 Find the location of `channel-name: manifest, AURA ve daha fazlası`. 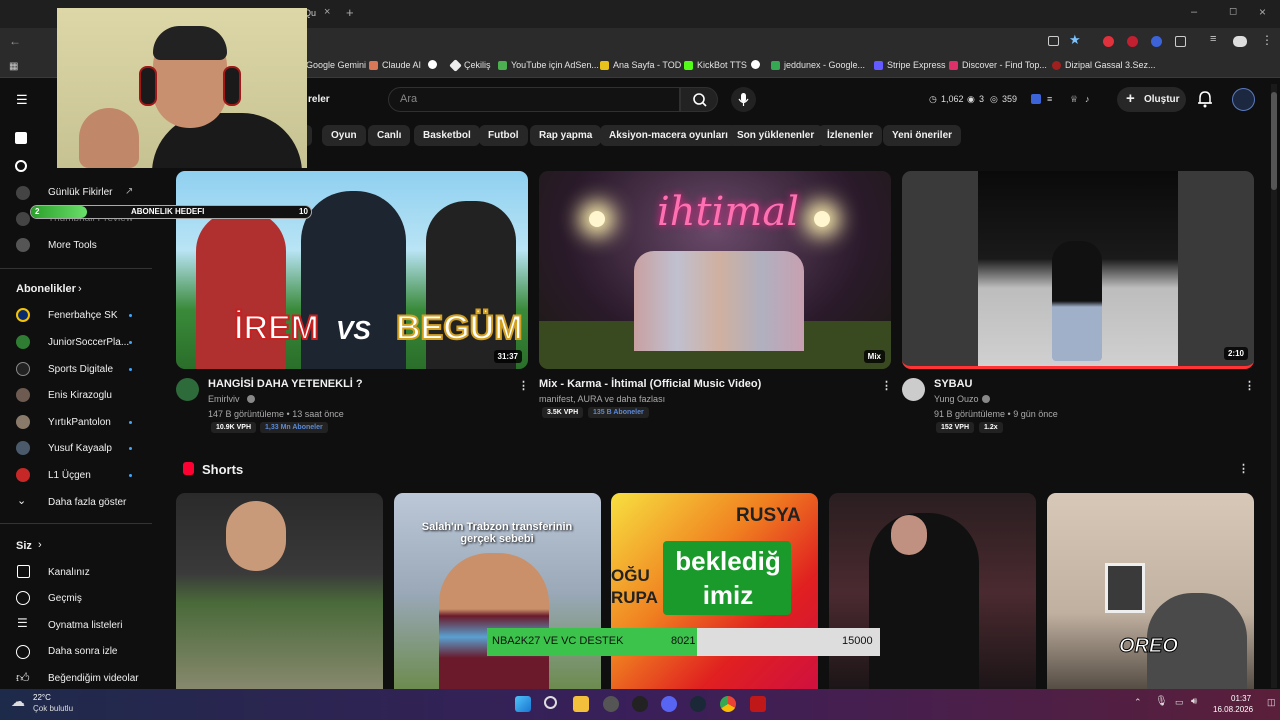

channel-name: manifest, AURA ve daha fazlası is located at coordinates (602, 399).